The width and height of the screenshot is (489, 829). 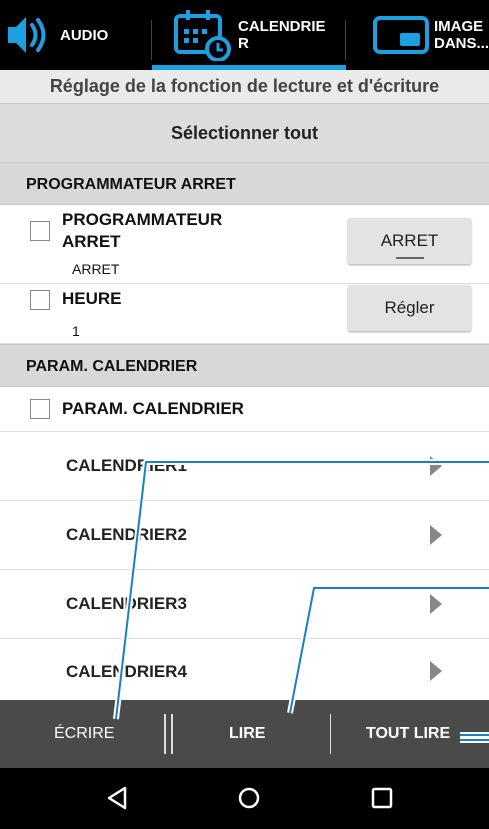 I want to click on button-indicator, so click(x=410, y=258).